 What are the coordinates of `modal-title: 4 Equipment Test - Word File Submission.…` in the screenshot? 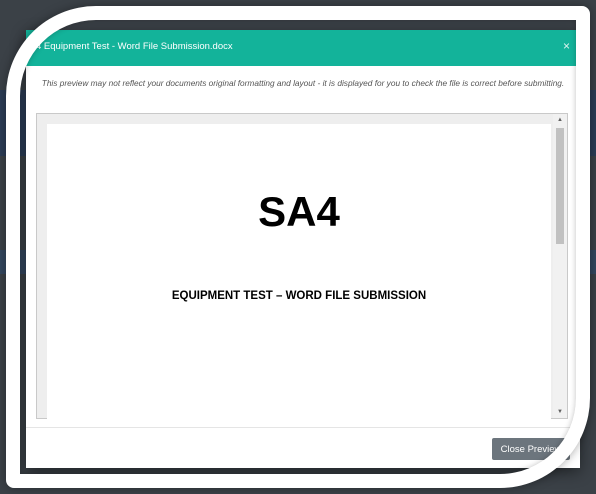 It's located at (134, 46).